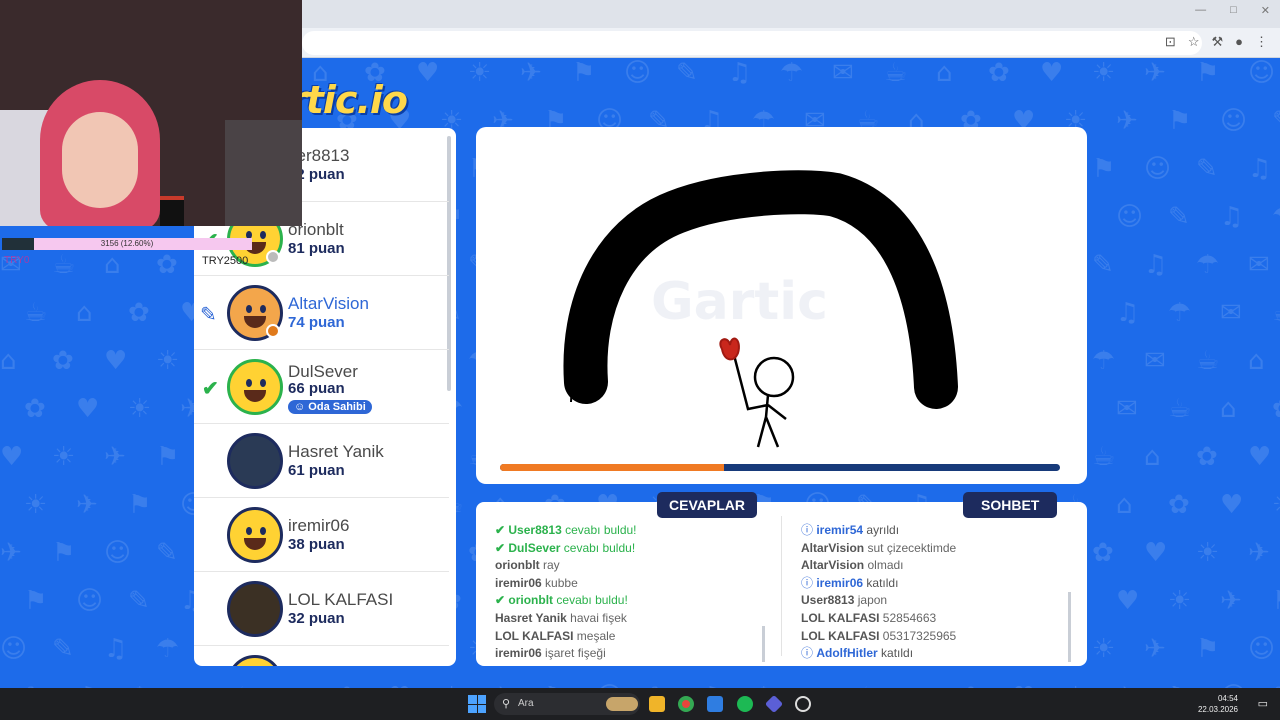  Describe the element at coordinates (686, 704) in the screenshot. I see `chrome-icon` at that location.